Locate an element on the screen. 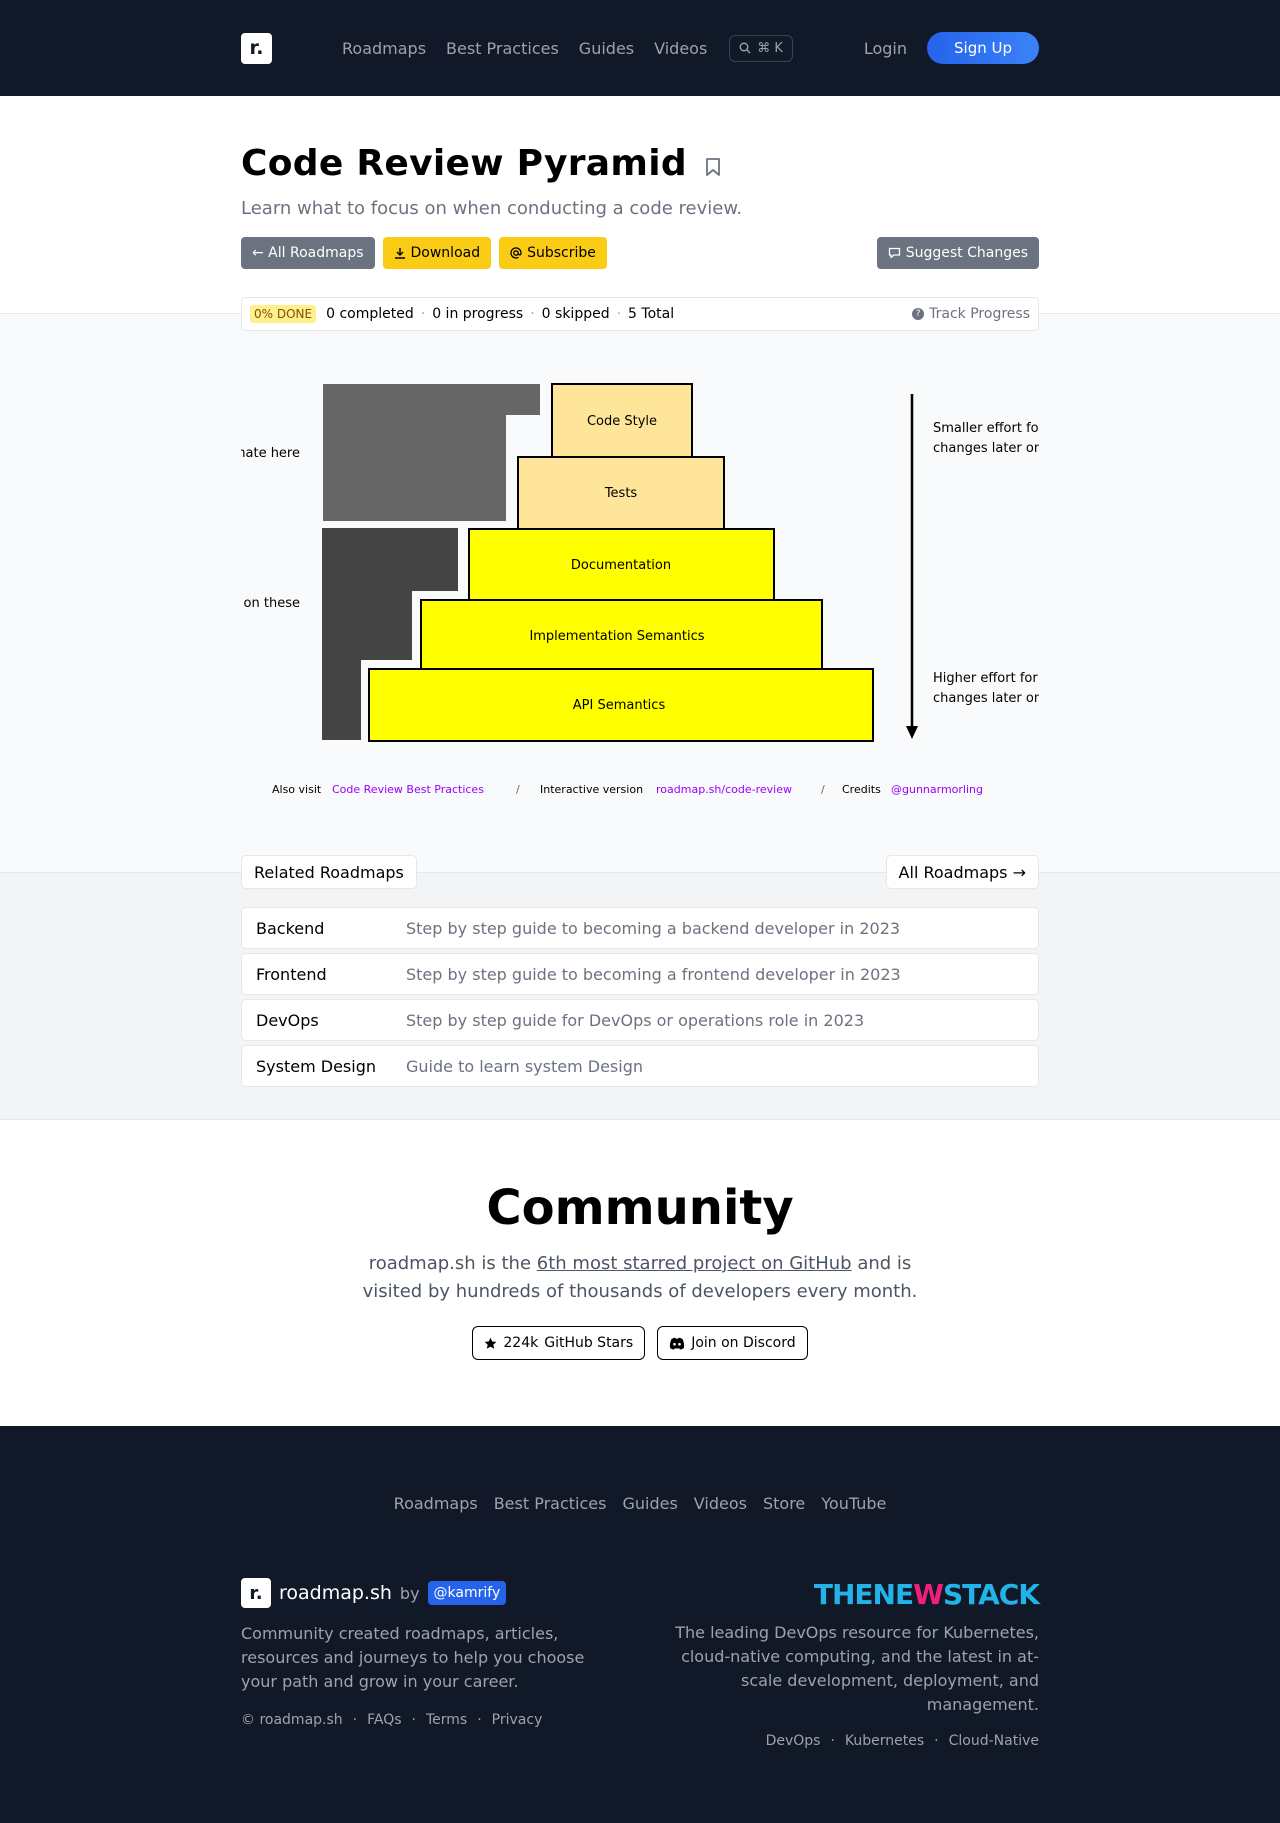 This screenshot has height=1823, width=1280. roadmap-logo: r. is located at coordinates (256, 48).